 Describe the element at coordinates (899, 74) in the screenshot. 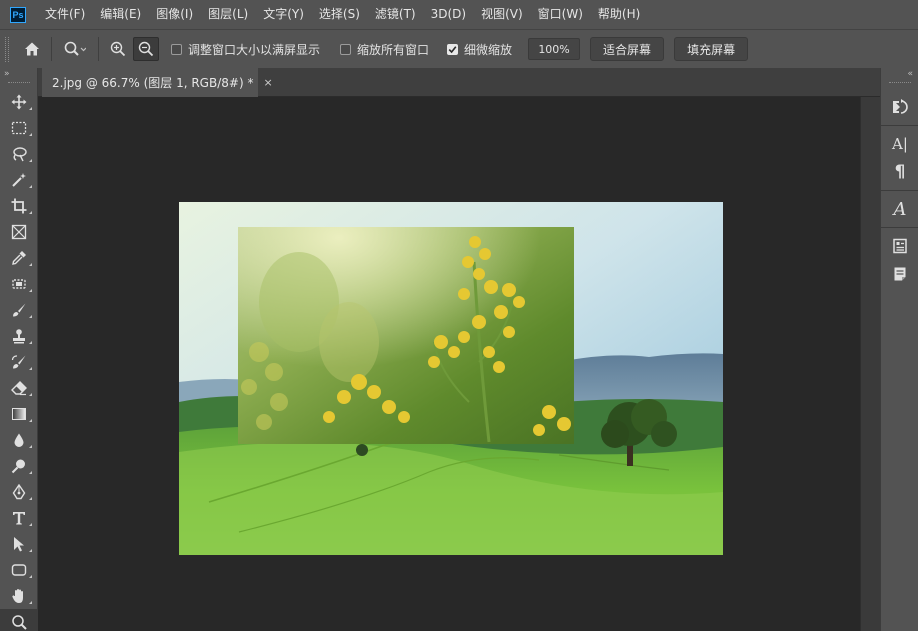

I see `collapse-panels-button: «` at that location.